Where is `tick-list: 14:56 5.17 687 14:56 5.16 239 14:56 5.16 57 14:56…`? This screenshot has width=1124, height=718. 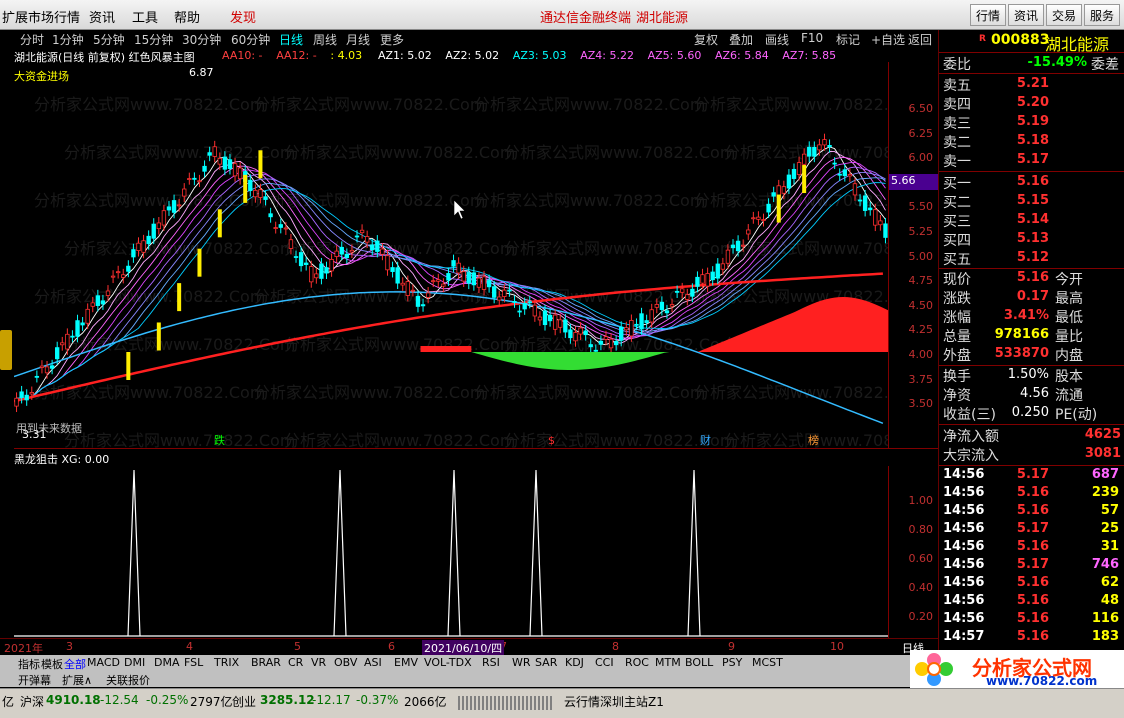
tick-list: 14:56 5.17 687 14:56 5.16 239 14:56 5.16 57 14:56… is located at coordinates (1031, 558).